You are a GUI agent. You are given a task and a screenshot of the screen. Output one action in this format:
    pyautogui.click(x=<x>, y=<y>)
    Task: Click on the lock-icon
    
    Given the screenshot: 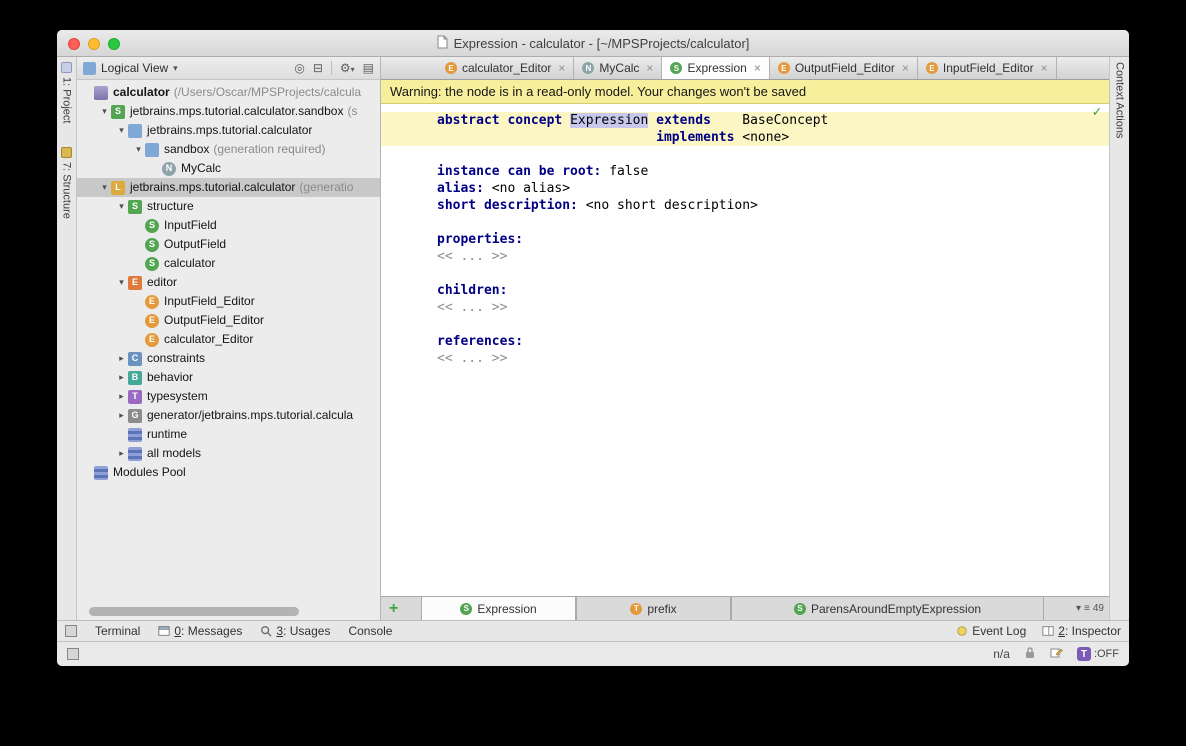 What is the action you would take?
    pyautogui.click(x=1030, y=654)
    